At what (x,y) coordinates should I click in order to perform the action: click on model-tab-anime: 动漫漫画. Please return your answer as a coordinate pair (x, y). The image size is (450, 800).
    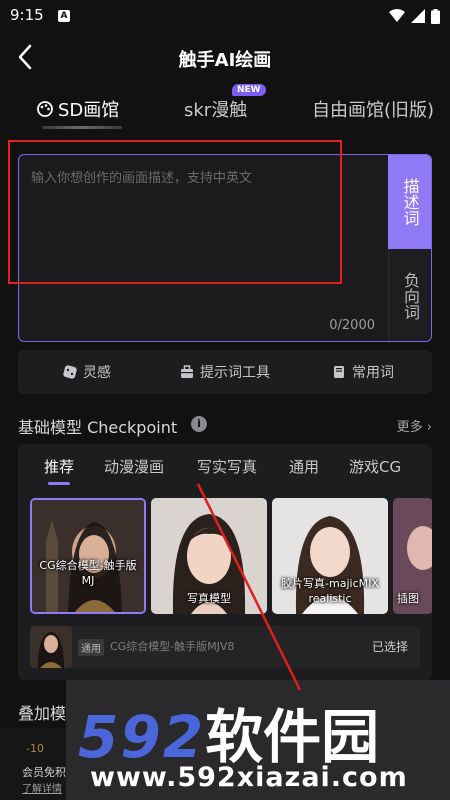
    Looking at the image, I should click on (134, 466).